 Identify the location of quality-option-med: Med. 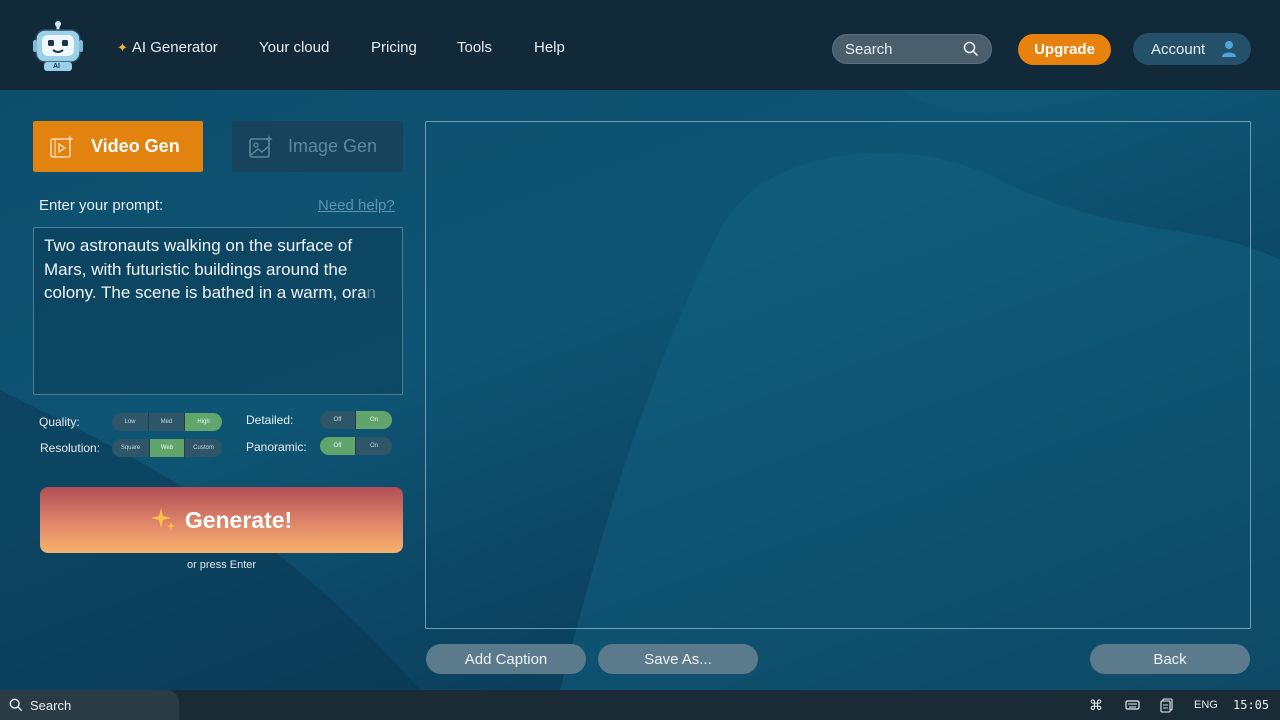
(167, 422).